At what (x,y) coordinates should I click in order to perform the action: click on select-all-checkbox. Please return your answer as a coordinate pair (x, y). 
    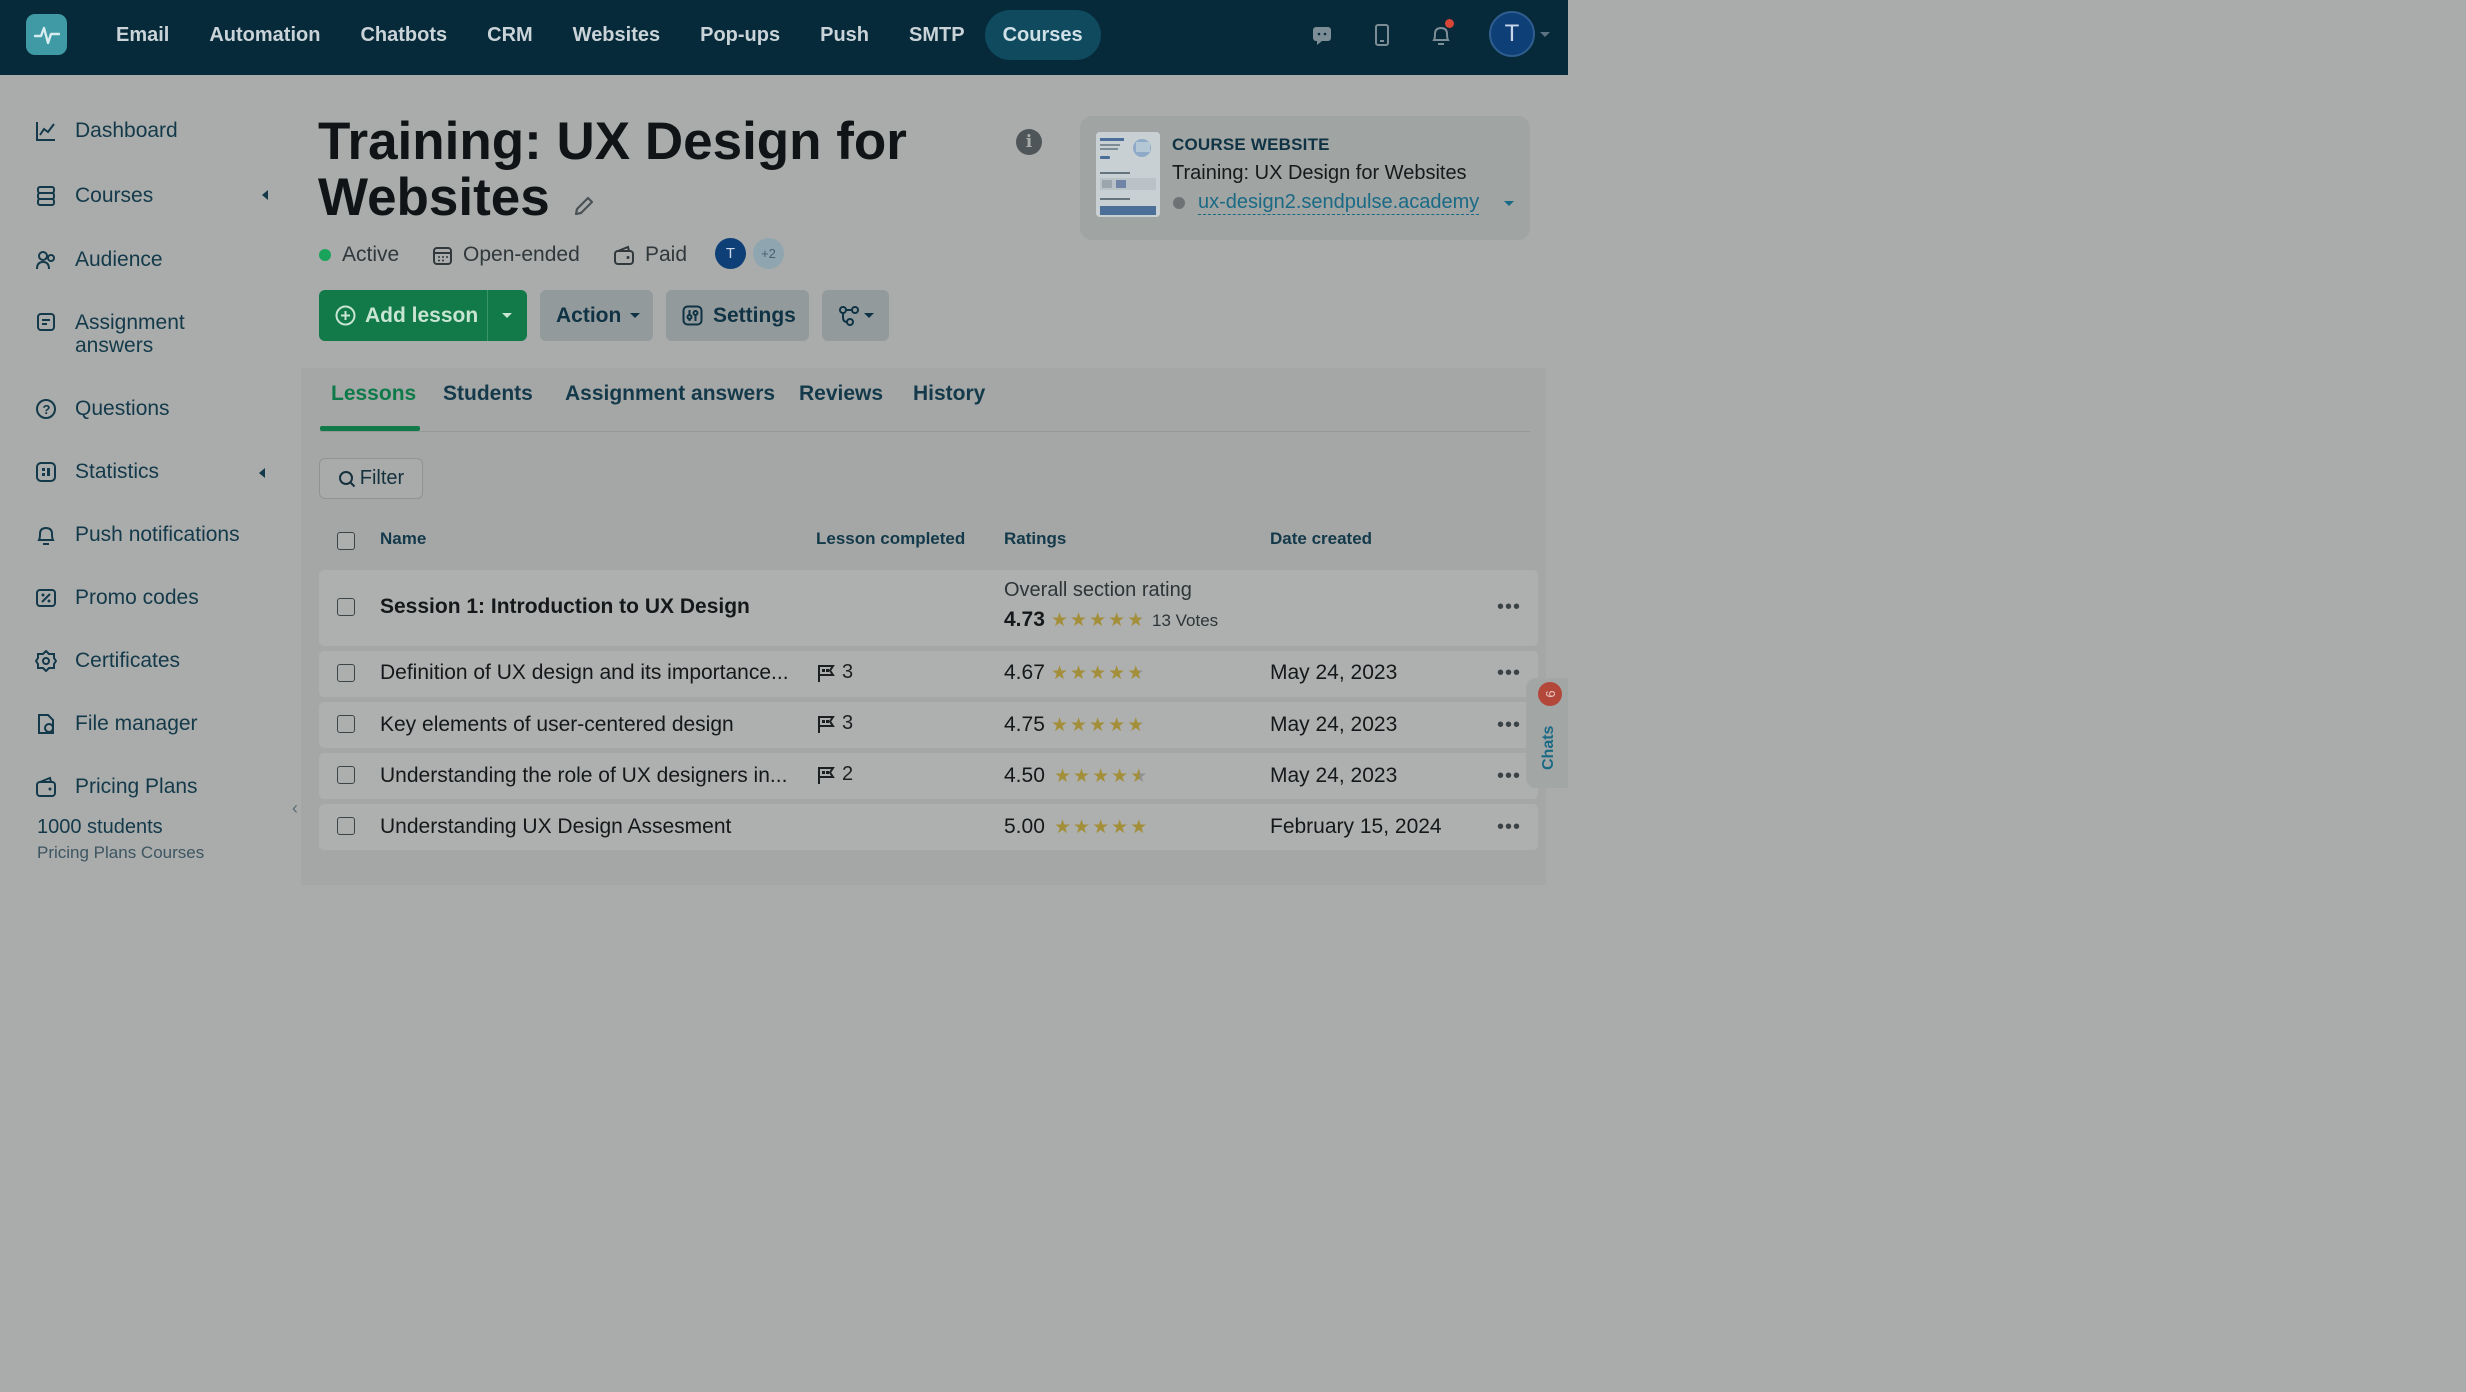
    Looking at the image, I should click on (346, 541).